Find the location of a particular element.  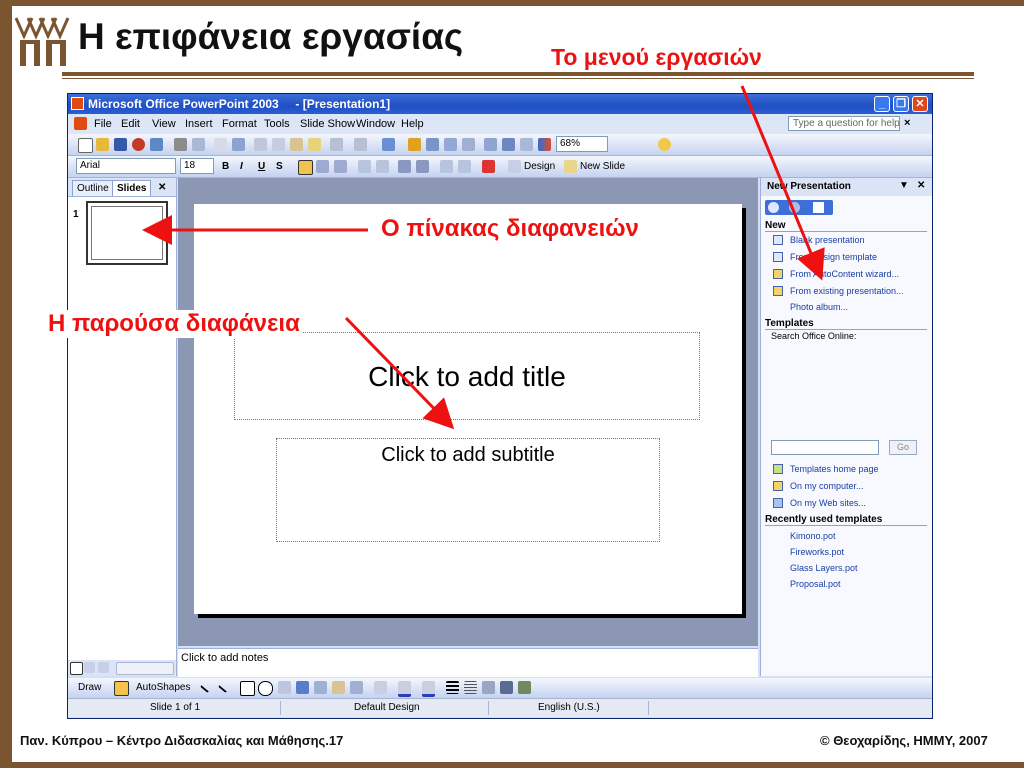

link-templates-home-page: Templates home page is located at coordinates (834, 469).